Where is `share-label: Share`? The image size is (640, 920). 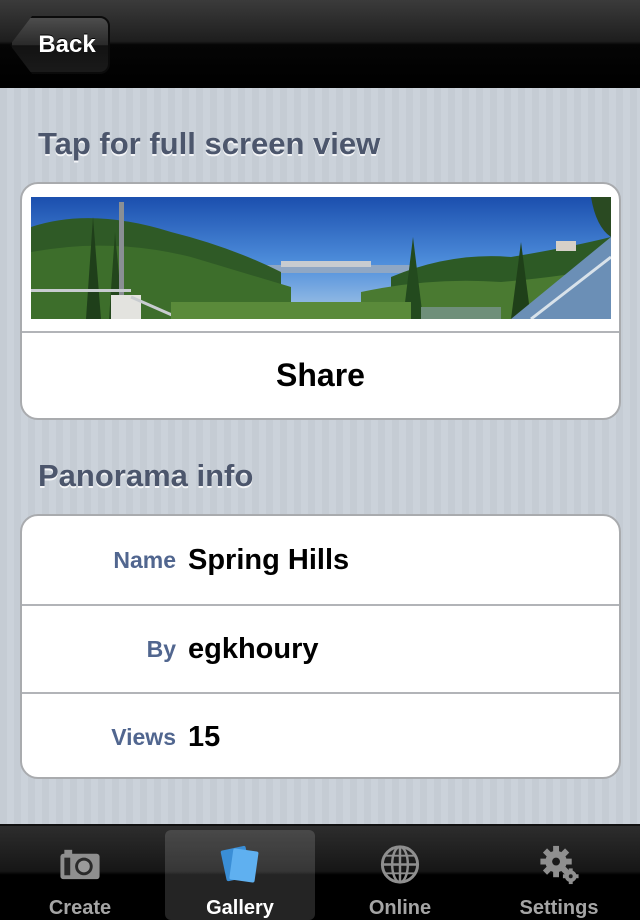 share-label: Share is located at coordinates (320, 375).